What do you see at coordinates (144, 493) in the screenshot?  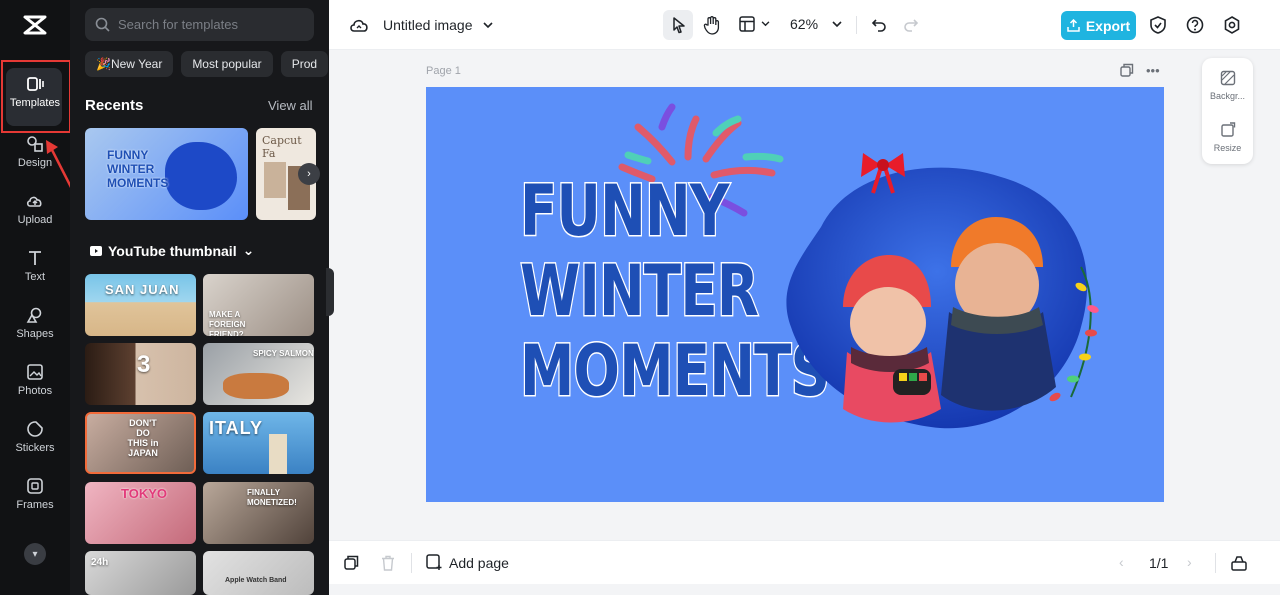 I see `template-card-label: TOKYO` at bounding box center [144, 493].